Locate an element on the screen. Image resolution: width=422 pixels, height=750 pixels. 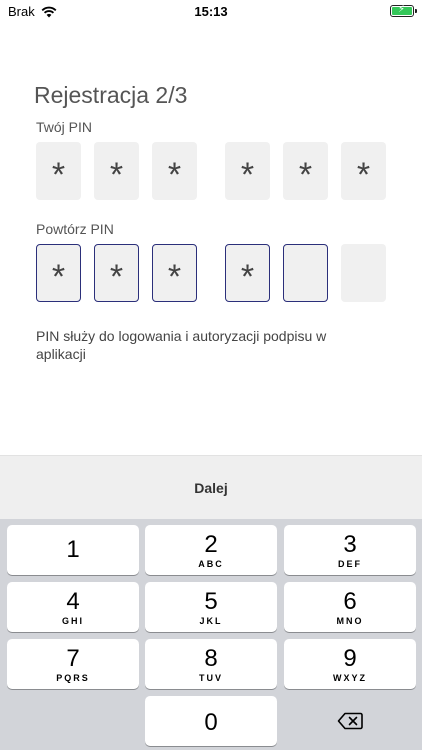
key-digit: 0 is located at coordinates (211, 722).